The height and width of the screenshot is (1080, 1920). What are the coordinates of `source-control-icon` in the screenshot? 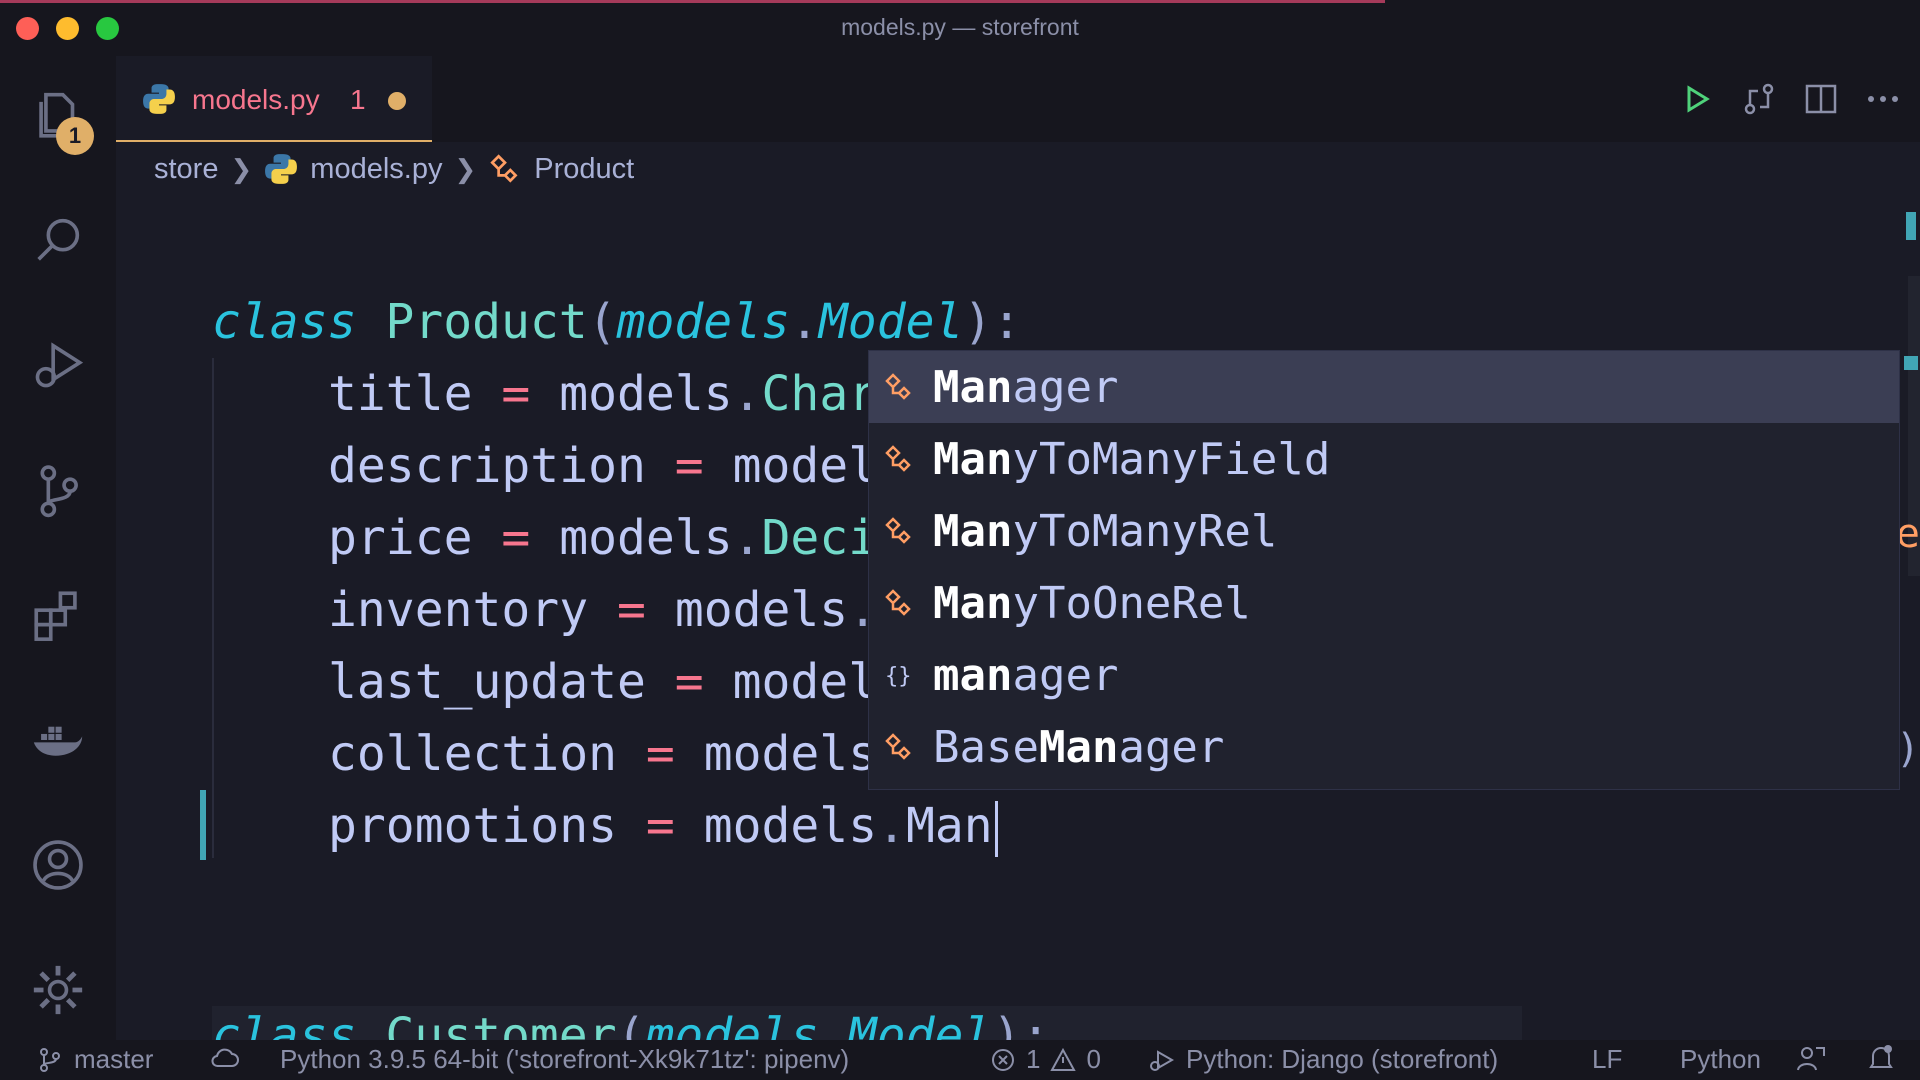 It's located at (59, 491).